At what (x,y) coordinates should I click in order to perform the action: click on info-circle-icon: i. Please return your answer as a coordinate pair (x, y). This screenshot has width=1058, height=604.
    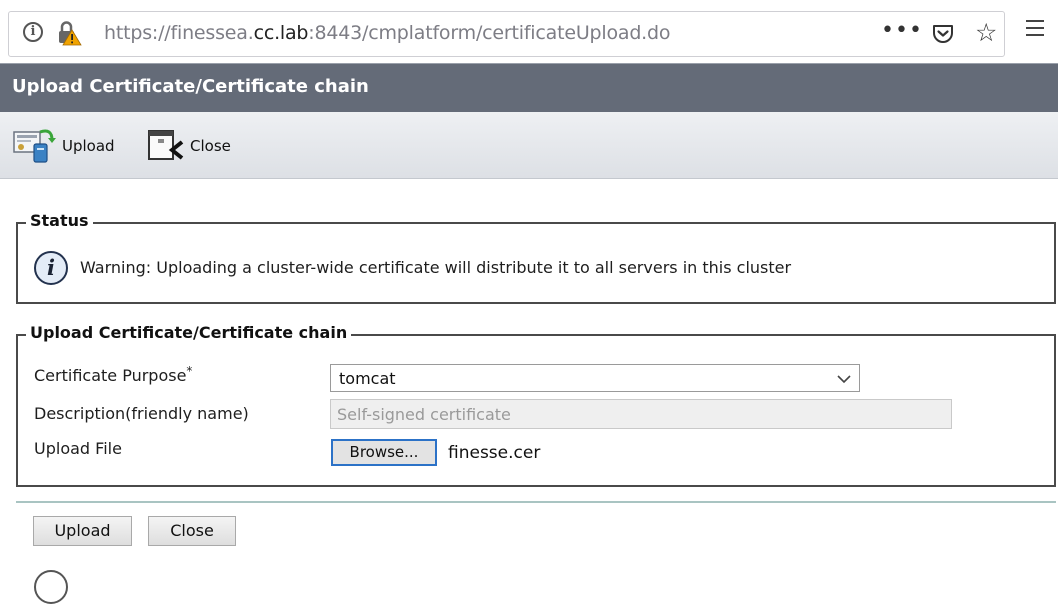
    Looking at the image, I should click on (51, 268).